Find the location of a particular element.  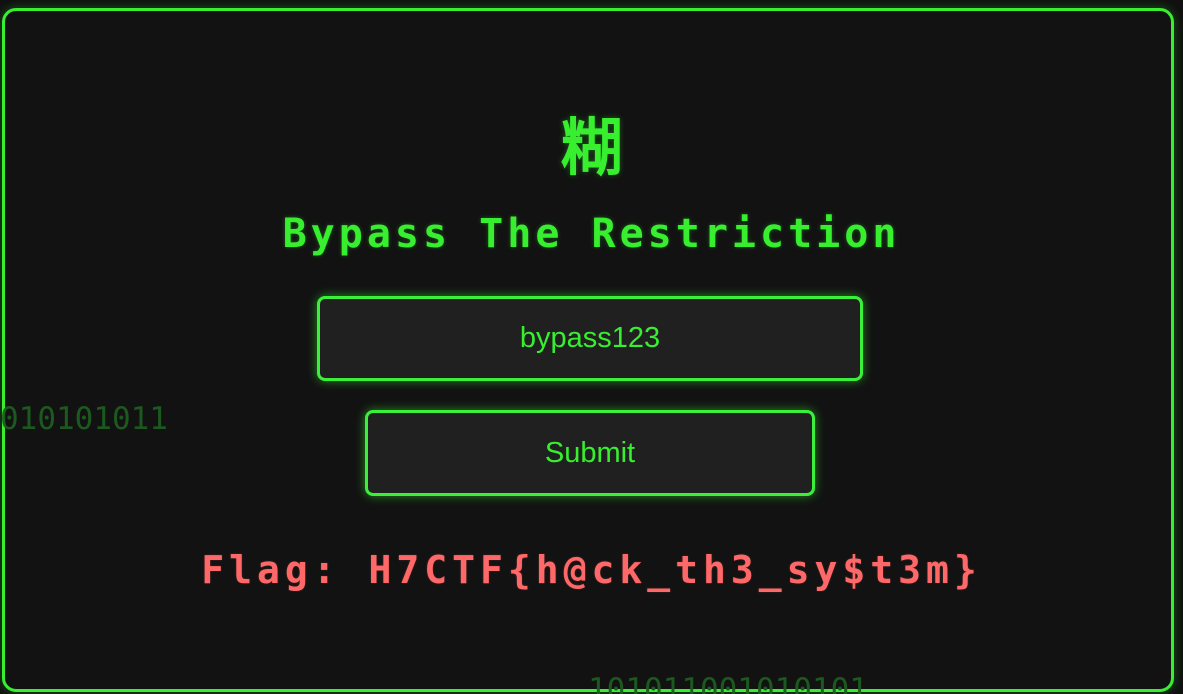

bypass-input is located at coordinates (590, 338).